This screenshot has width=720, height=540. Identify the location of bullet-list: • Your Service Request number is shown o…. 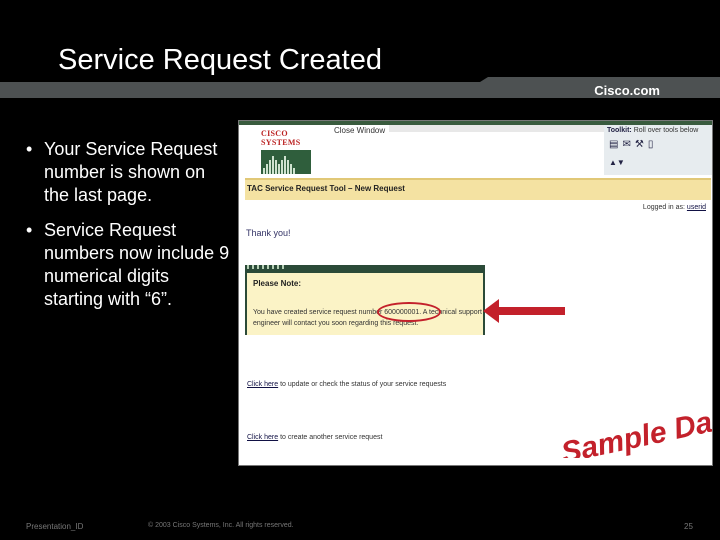
(128, 230).